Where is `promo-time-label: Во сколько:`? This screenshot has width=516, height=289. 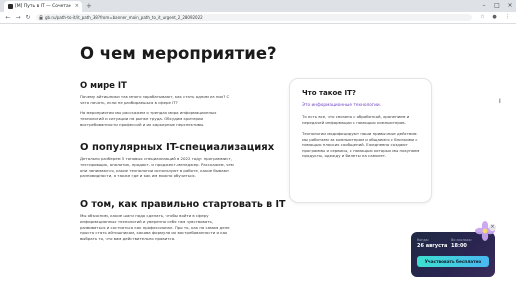 promo-time-label: Во сколько: is located at coordinates (461, 240).